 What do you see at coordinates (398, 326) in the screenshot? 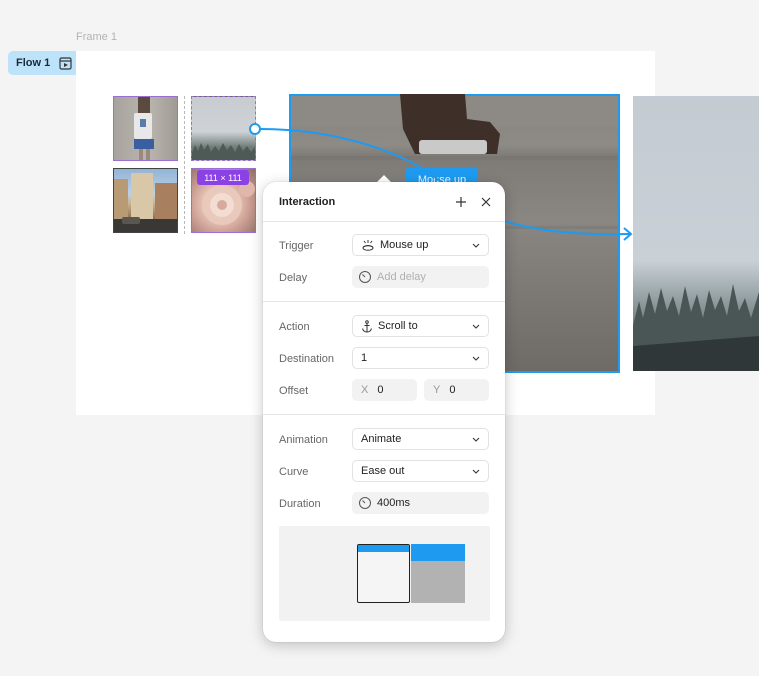
I see `action-value: Scroll to` at bounding box center [398, 326].